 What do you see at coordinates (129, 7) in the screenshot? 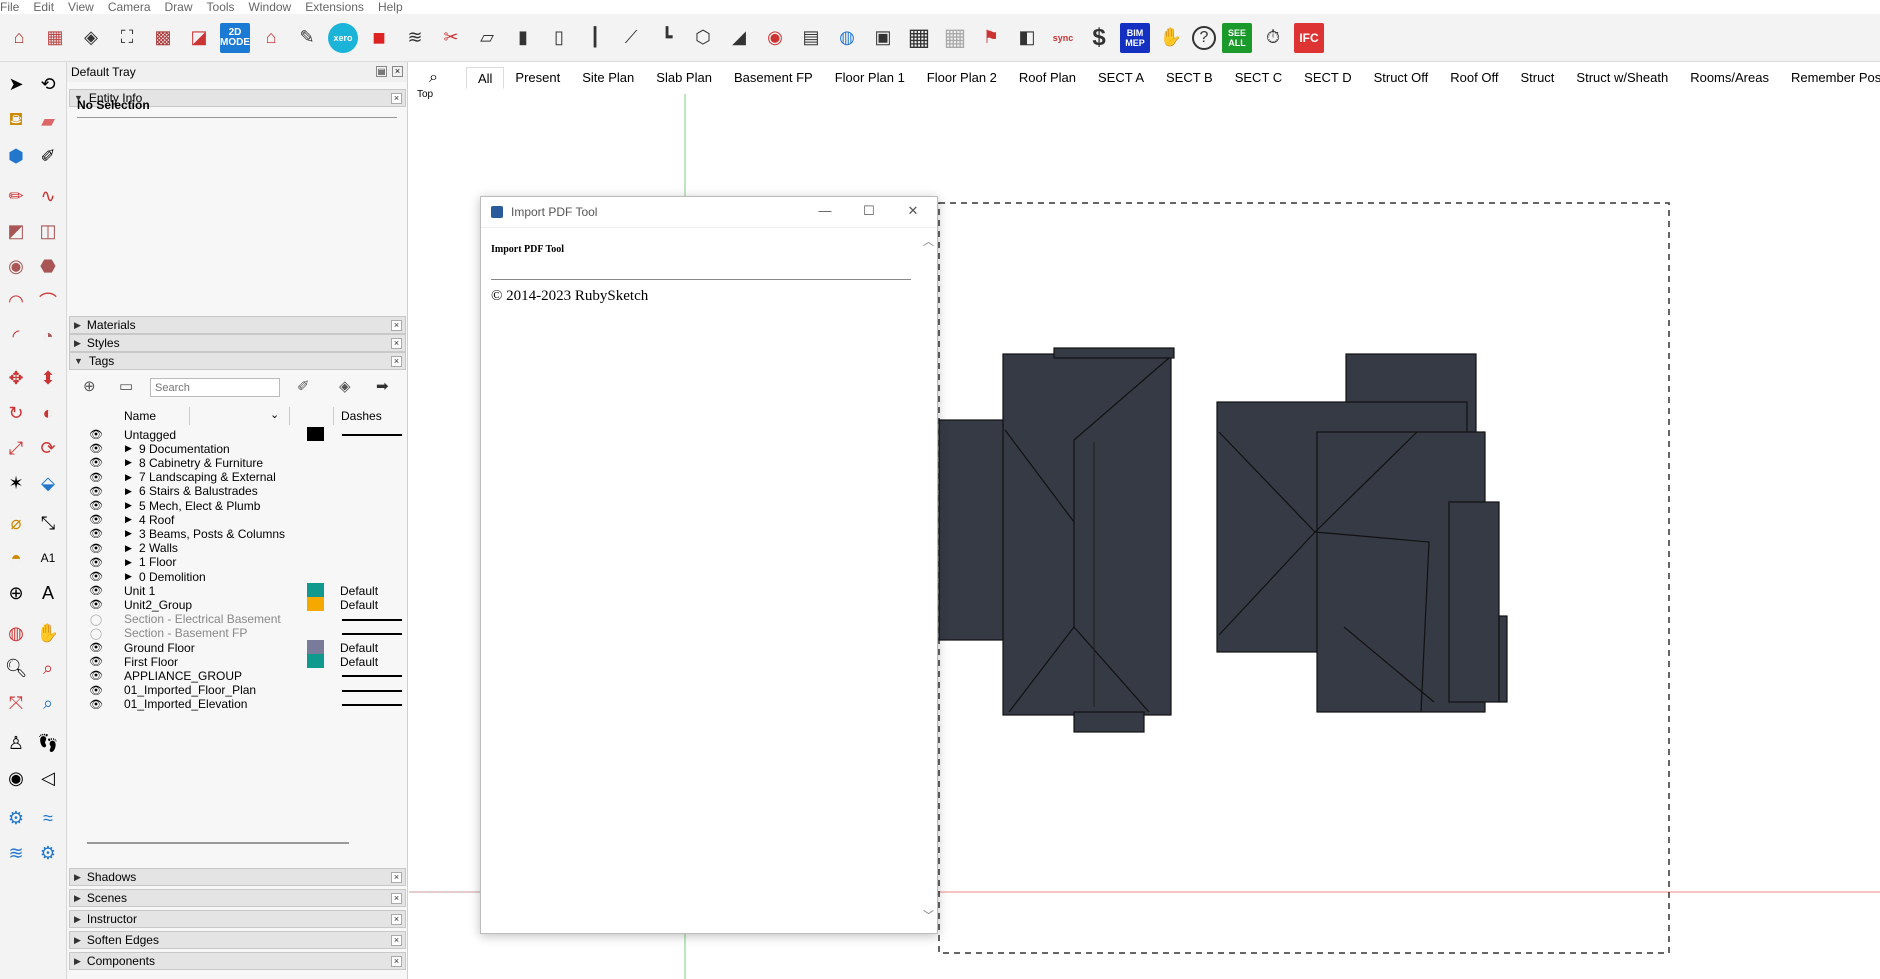
I see `menu-camera: Camera` at bounding box center [129, 7].